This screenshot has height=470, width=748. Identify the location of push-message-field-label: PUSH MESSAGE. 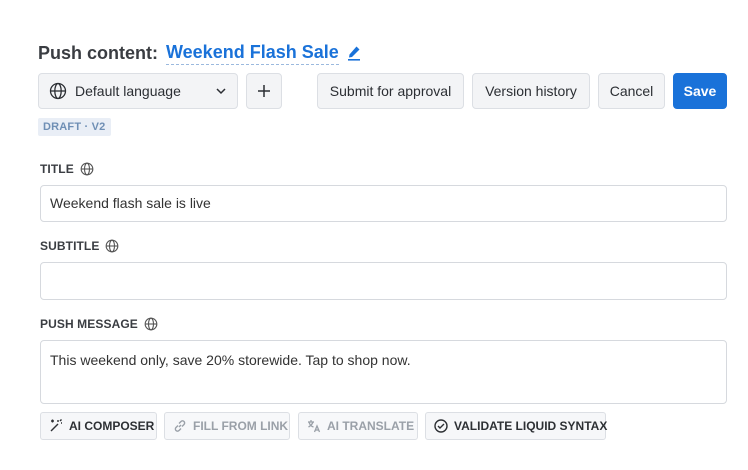
(99, 324).